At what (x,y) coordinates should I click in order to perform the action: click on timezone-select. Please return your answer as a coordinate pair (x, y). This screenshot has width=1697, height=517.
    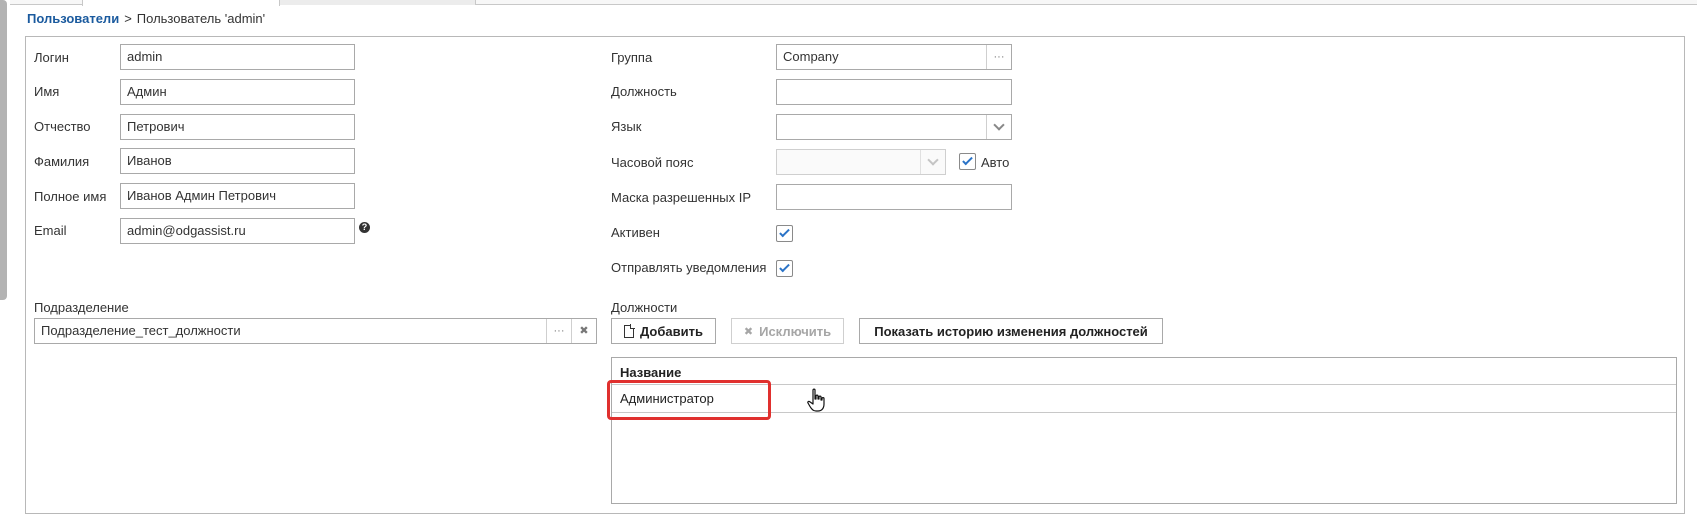
    Looking at the image, I should click on (861, 162).